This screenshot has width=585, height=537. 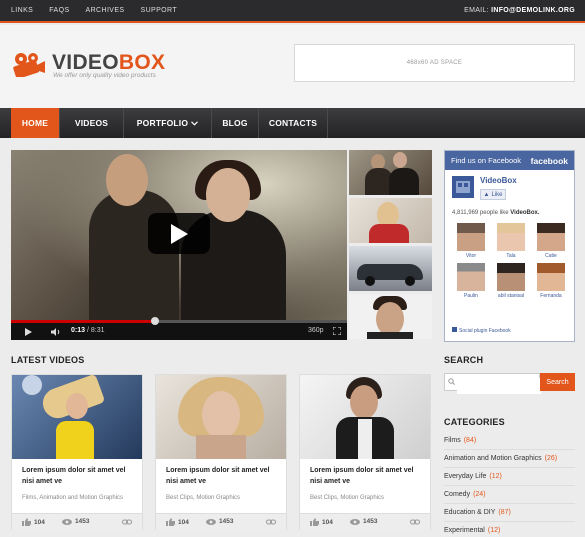 What do you see at coordinates (471, 241) in the screenshot?
I see `facebook-face: Vitor` at bounding box center [471, 241].